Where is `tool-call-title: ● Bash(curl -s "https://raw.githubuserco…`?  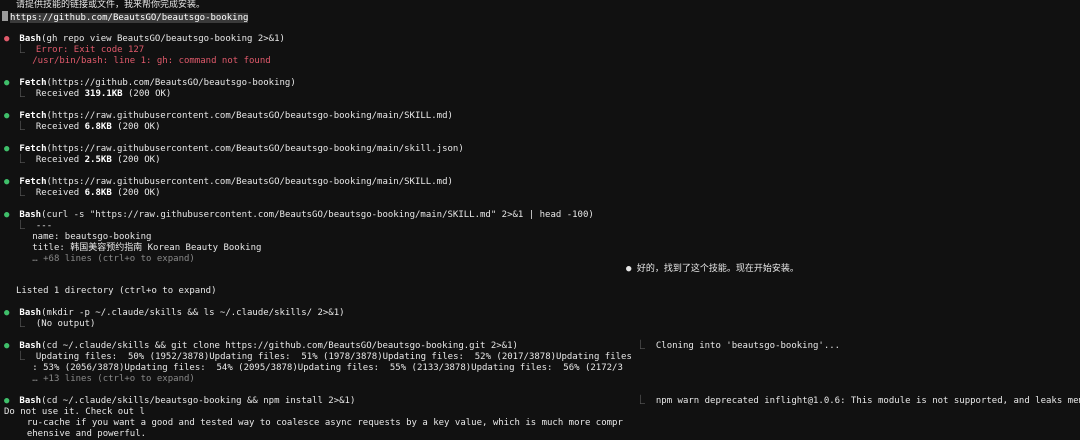
tool-call-title: ● Bash(curl -s "https://raw.githubuserco… is located at coordinates (299, 215).